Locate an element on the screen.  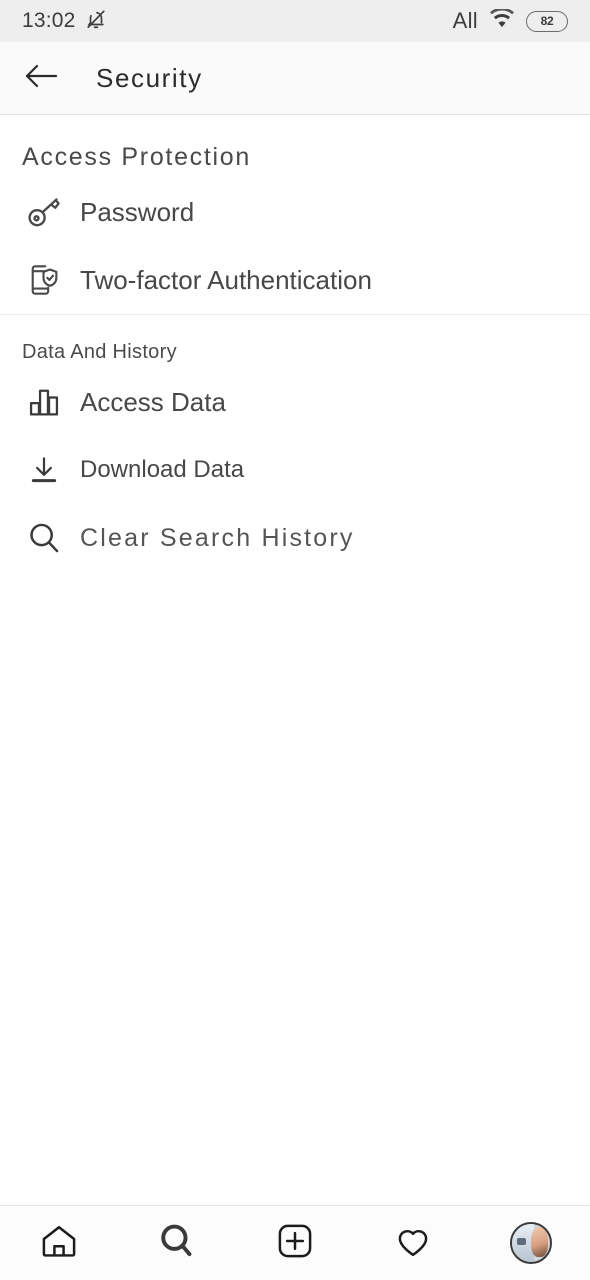
status-bar: 13:02 All 82 is located at coordinates (295, 21).